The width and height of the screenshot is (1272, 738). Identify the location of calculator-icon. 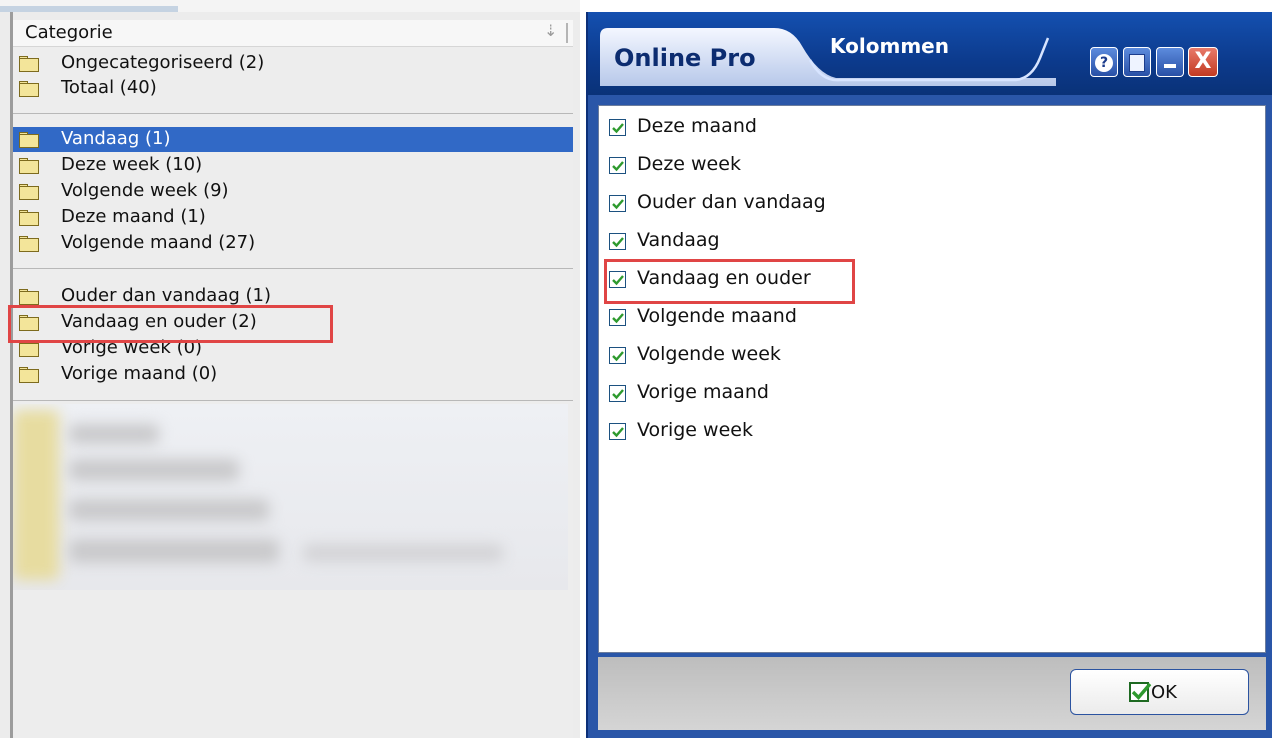
(1137, 63).